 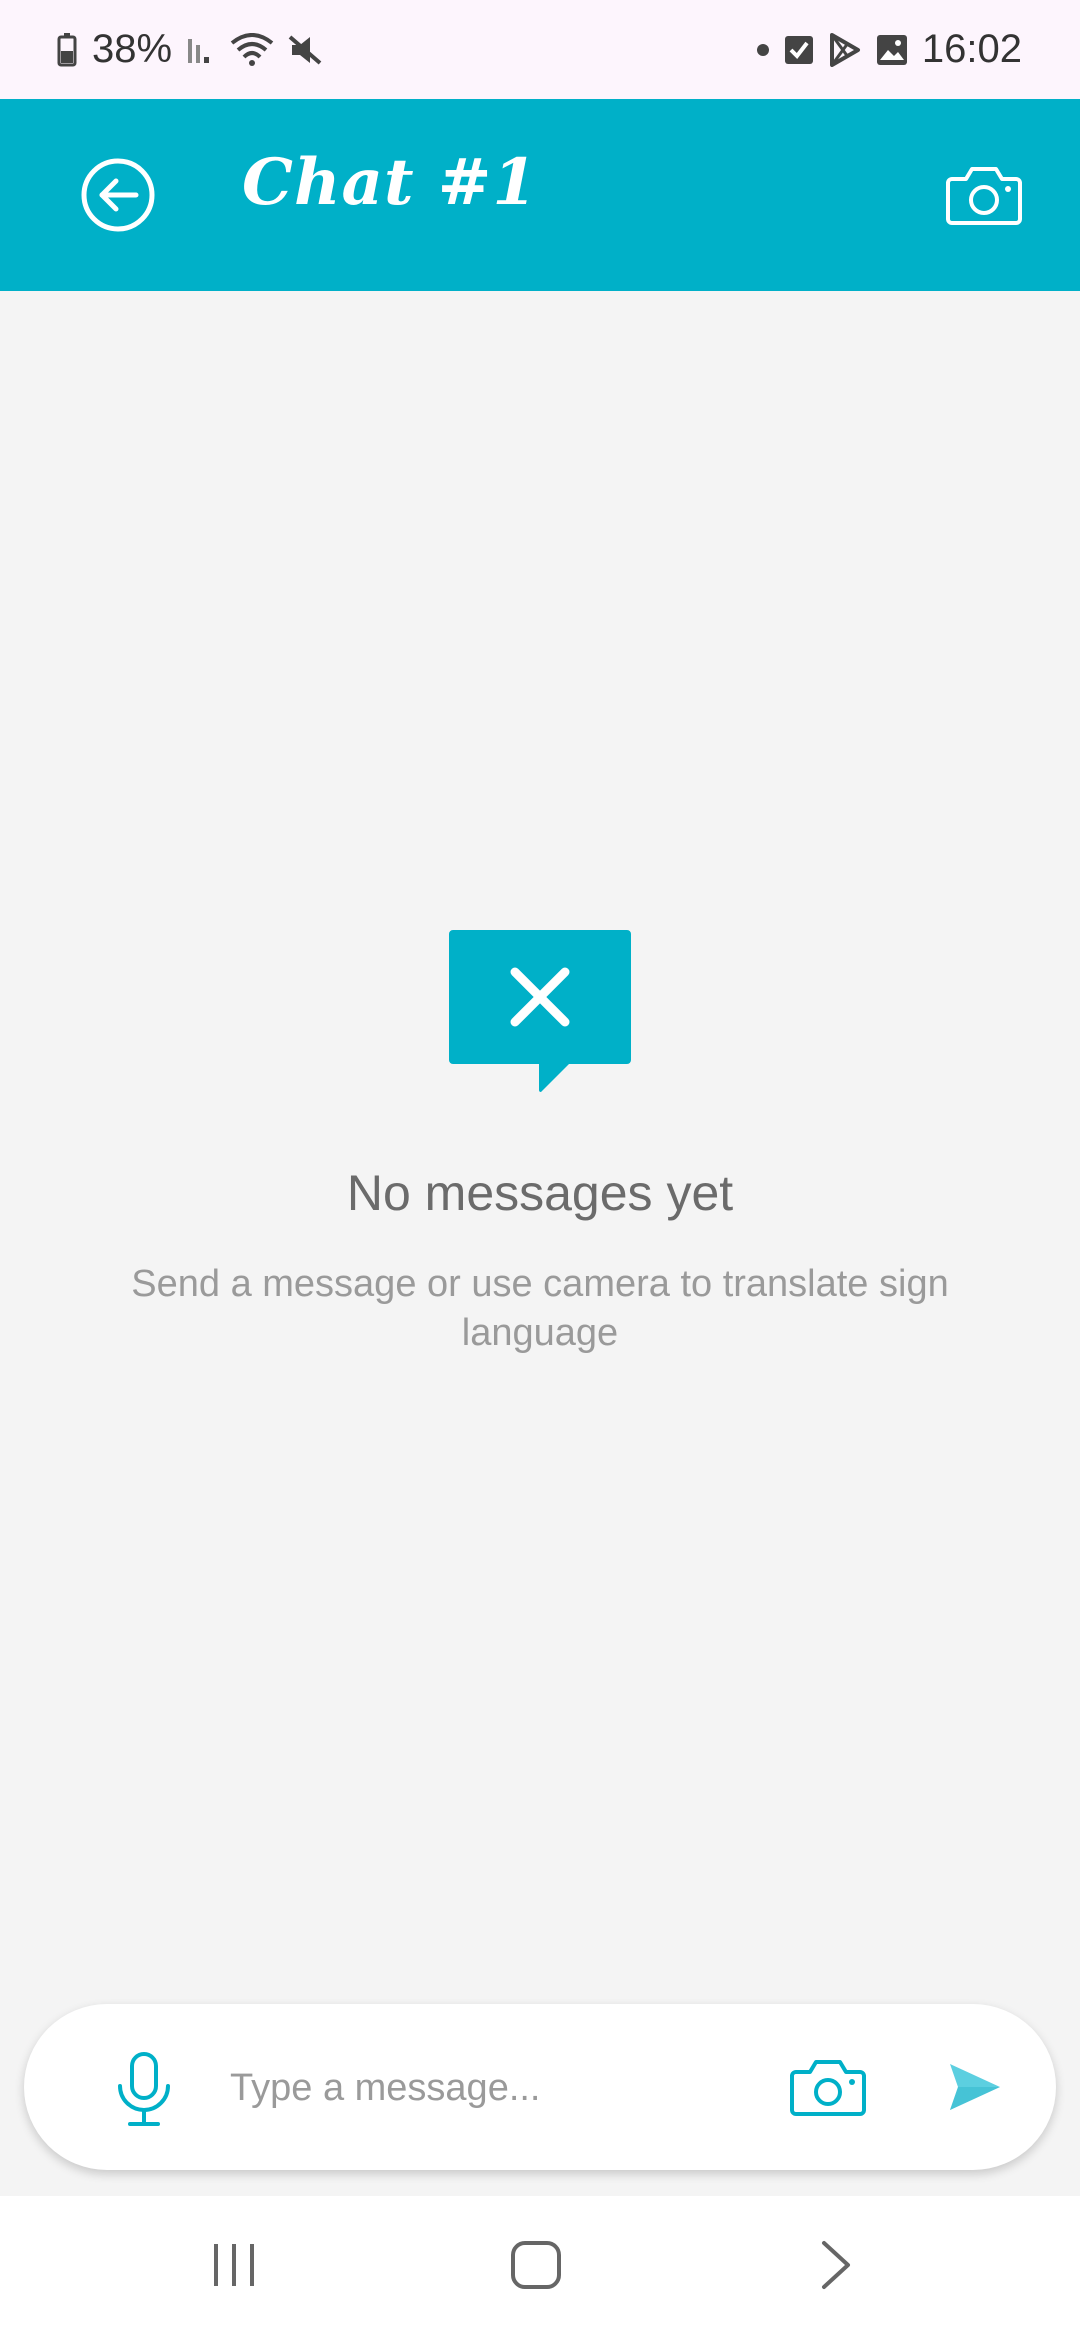 I want to click on app-bar: Chat #1, so click(x=540, y=195).